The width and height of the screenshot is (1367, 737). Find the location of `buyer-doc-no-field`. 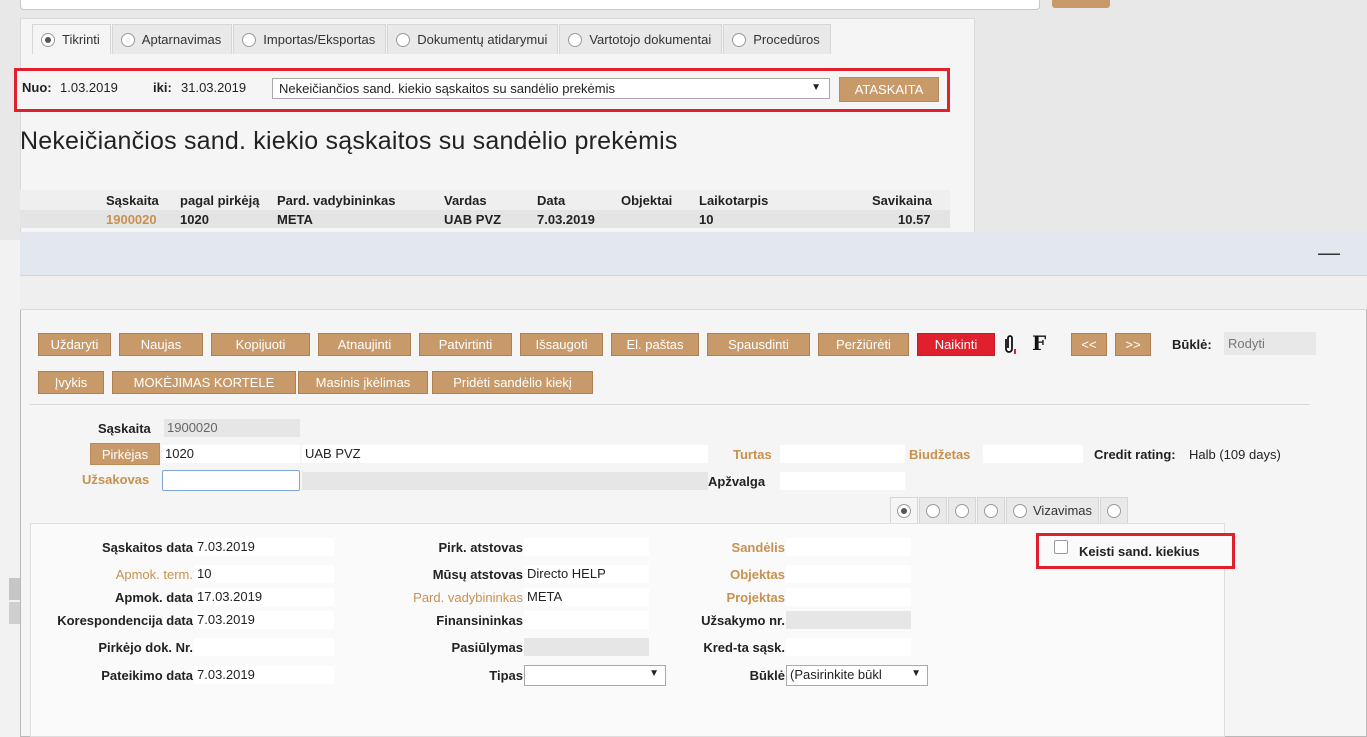

buyer-doc-no-field is located at coordinates (264, 647).